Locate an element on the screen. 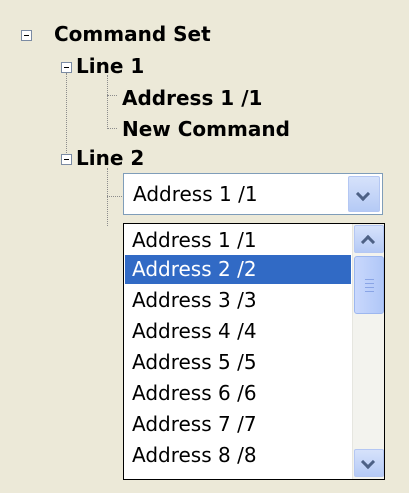 The image size is (419, 493). list-item-selected: Address 2 /2 is located at coordinates (238, 269).